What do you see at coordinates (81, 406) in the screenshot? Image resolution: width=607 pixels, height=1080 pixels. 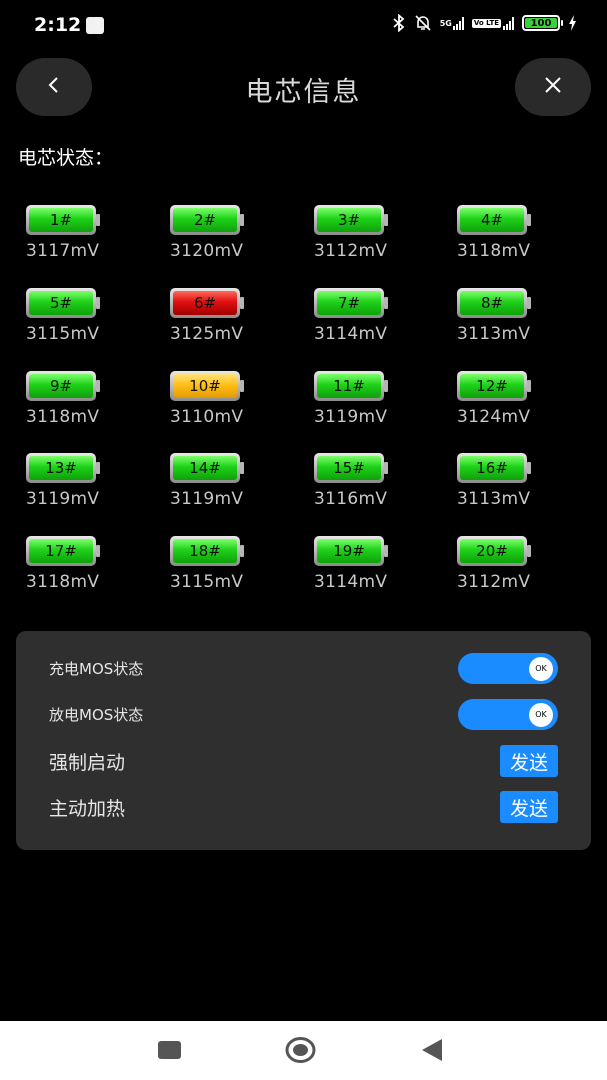 I see `cell-item: 9# 3118mV` at bounding box center [81, 406].